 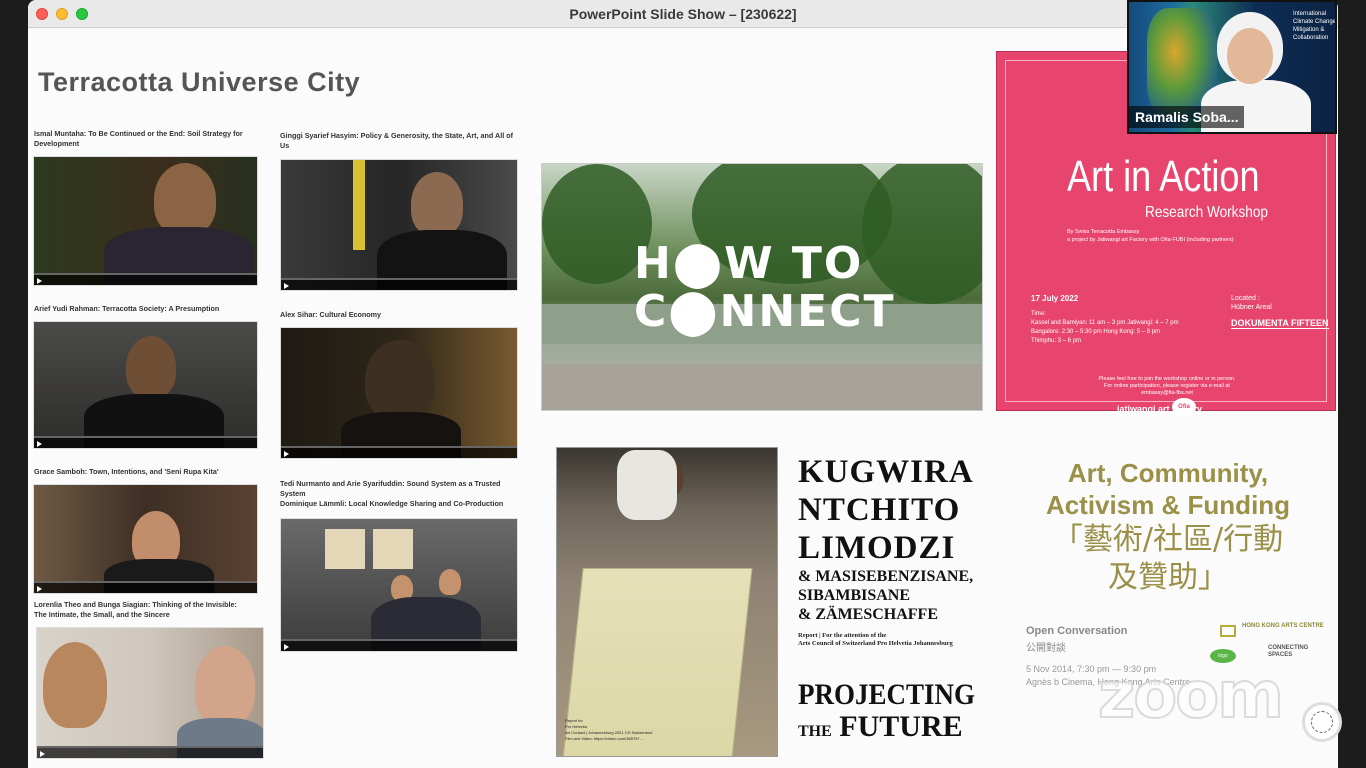 I want to click on report-title-line: KUGWIRA, so click(x=886, y=472).